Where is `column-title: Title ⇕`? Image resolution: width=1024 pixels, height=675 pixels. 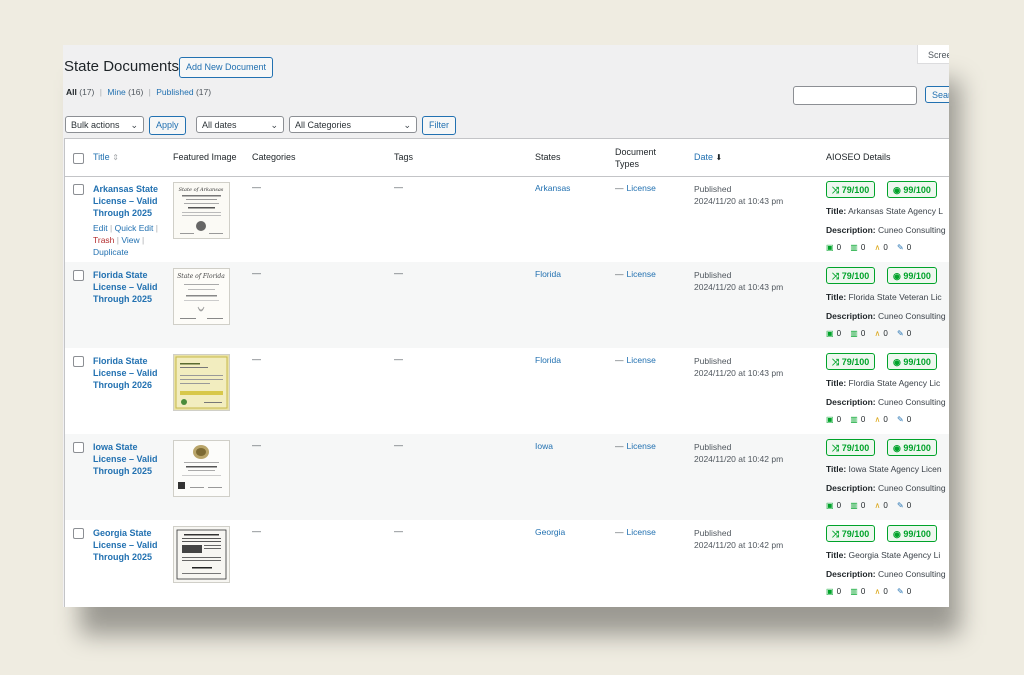 column-title: Title ⇕ is located at coordinates (106, 157).